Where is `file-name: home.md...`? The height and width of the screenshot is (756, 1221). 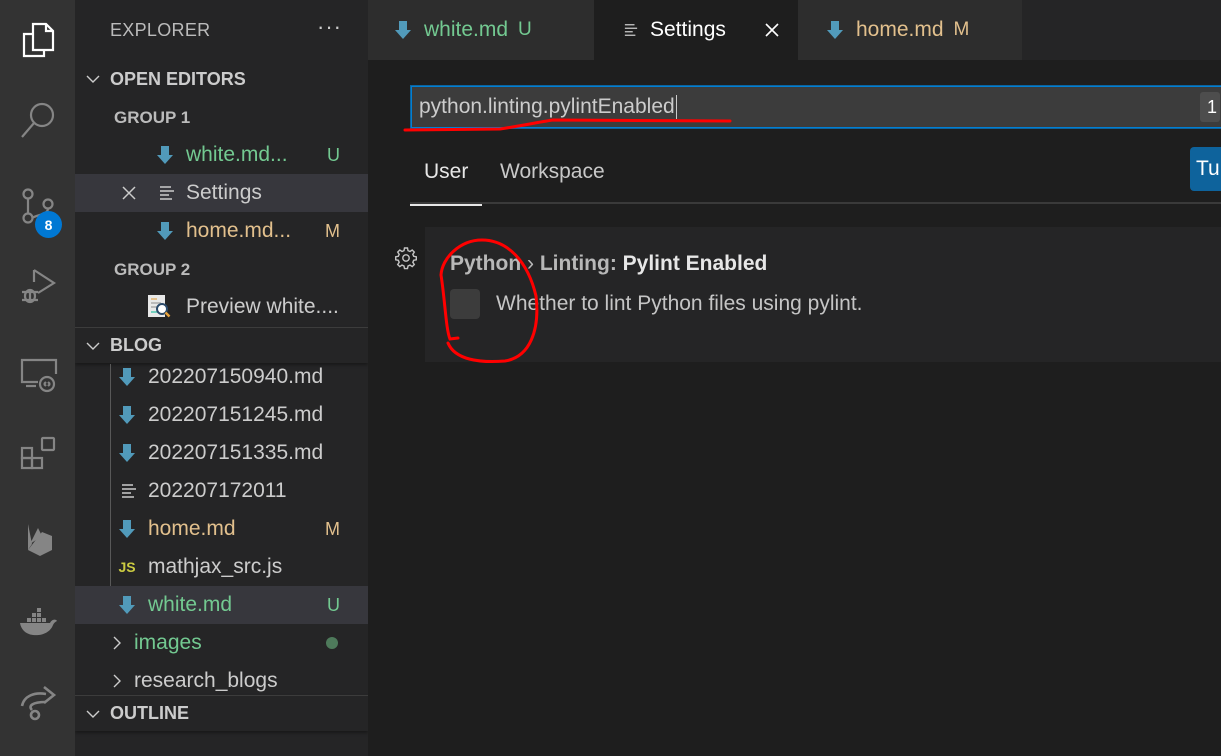
file-name: home.md... is located at coordinates (239, 230).